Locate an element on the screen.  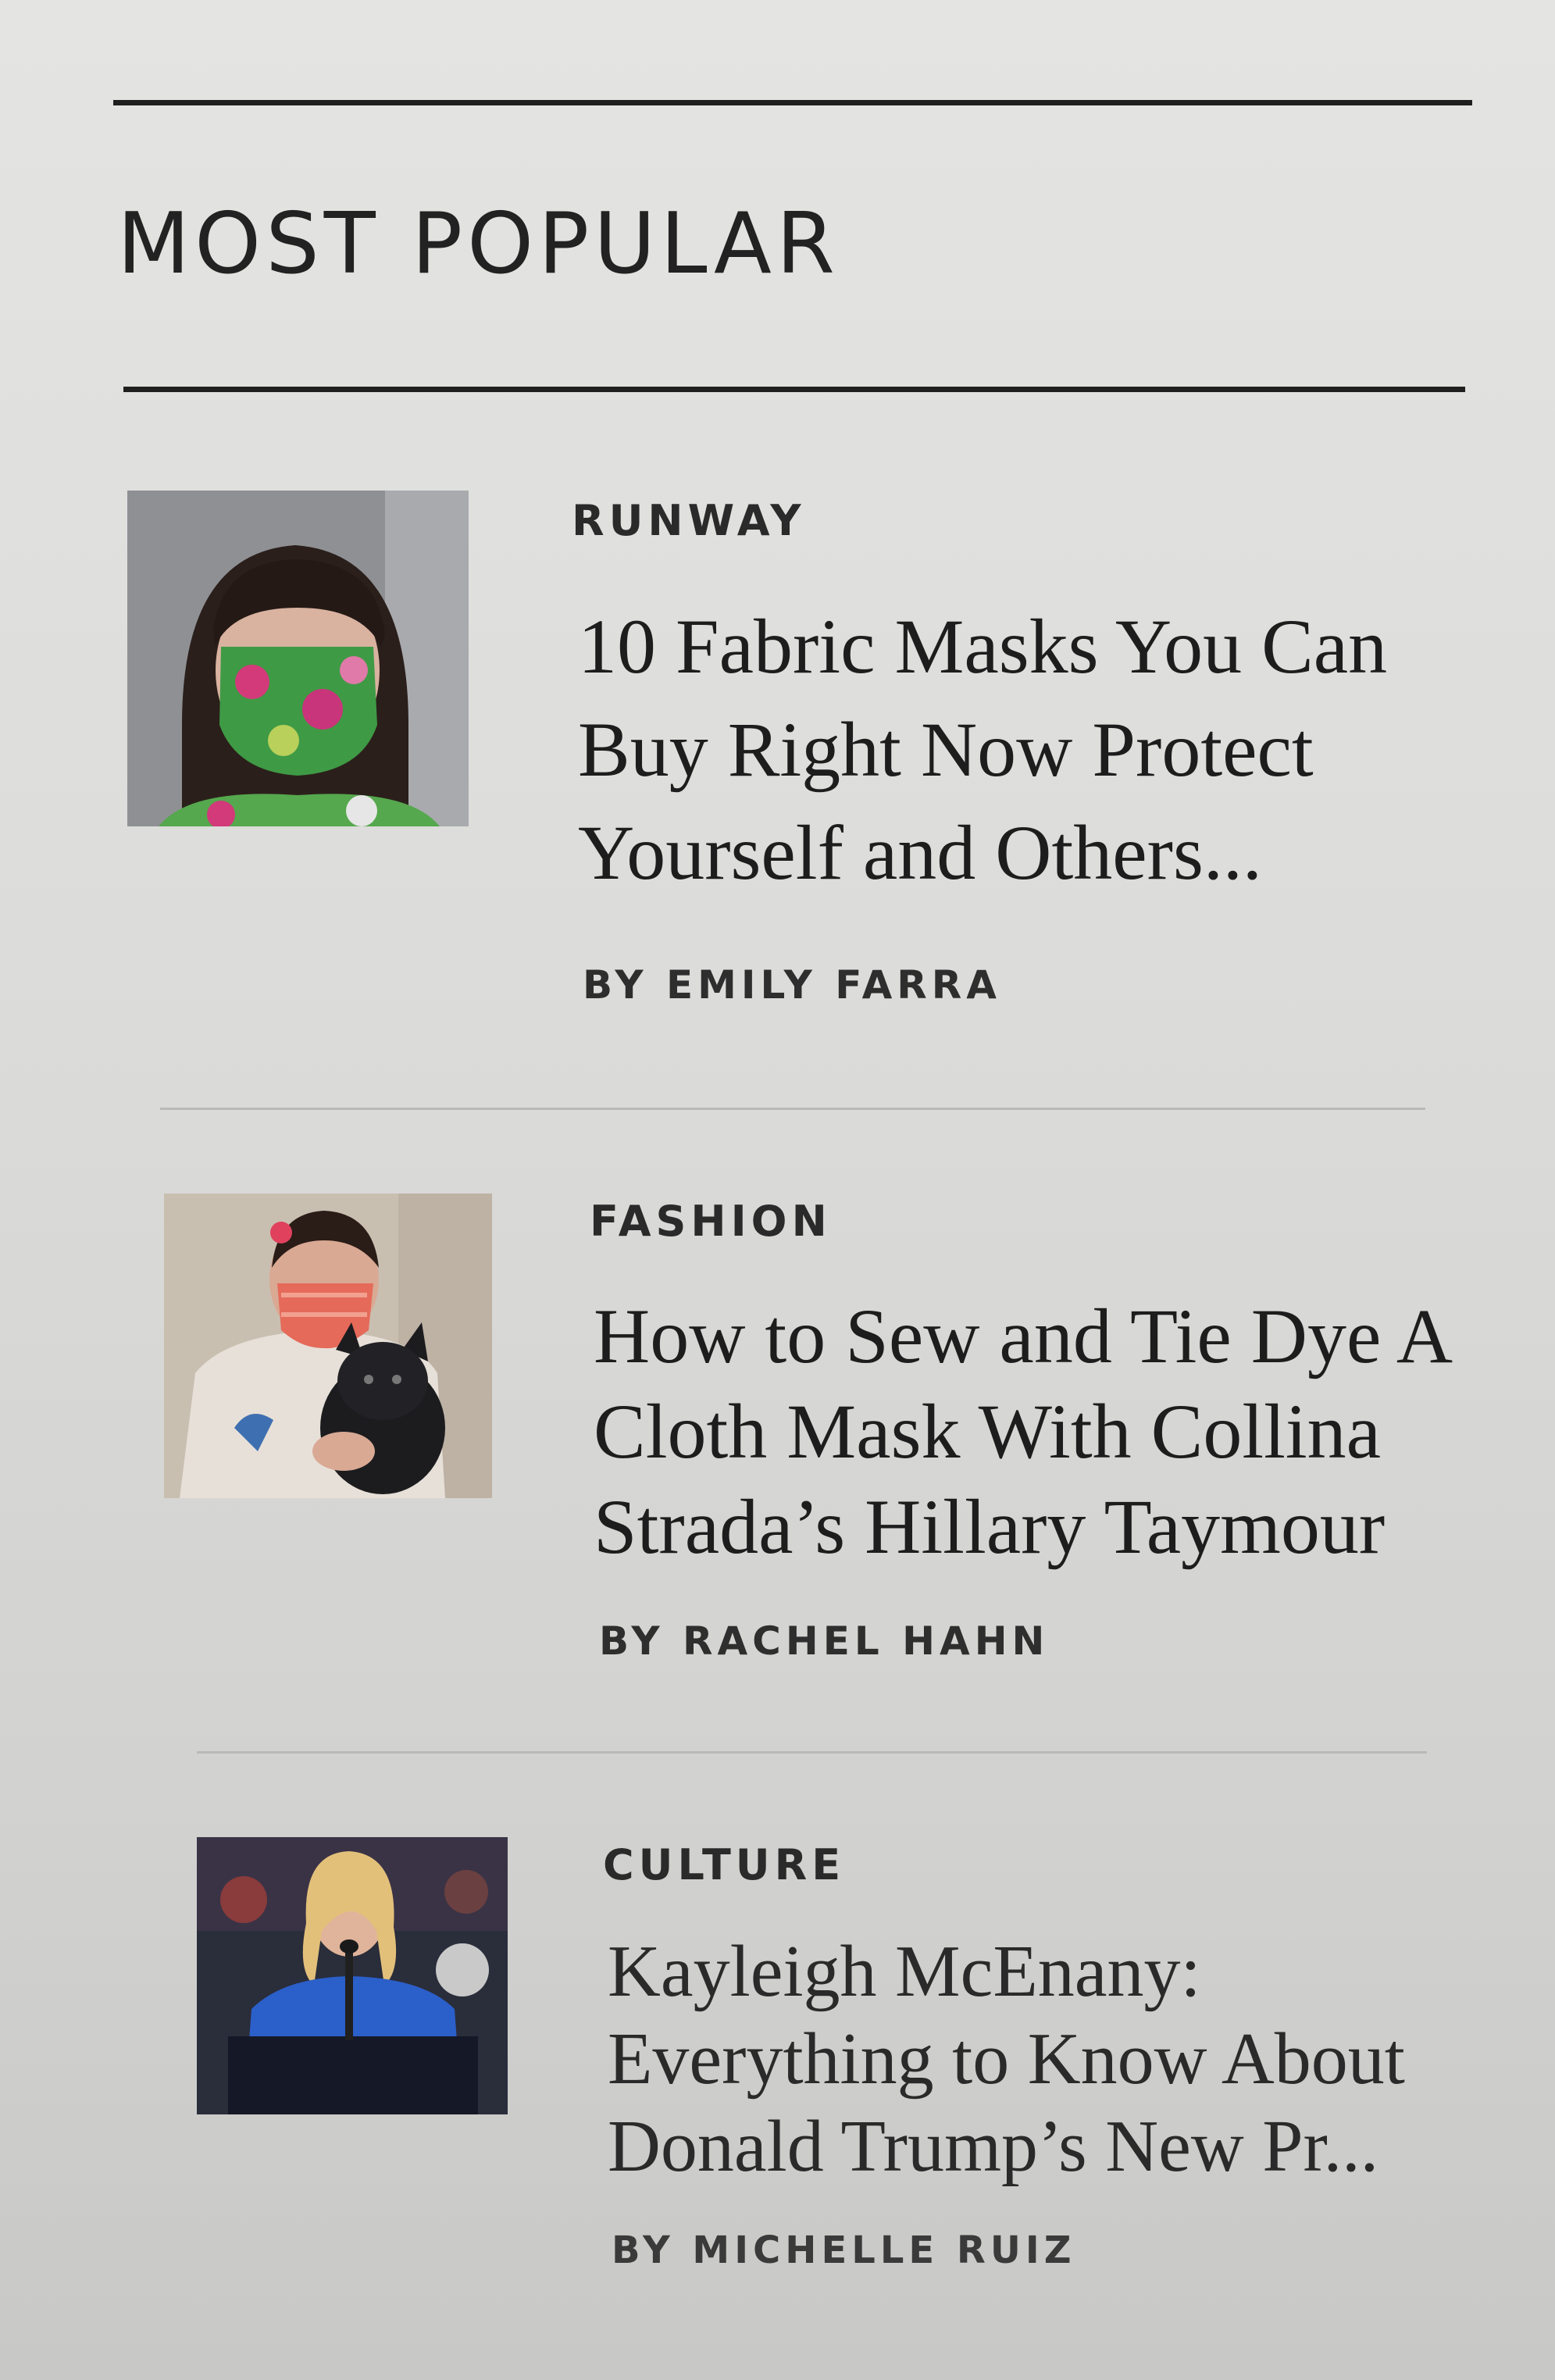
top-rule is located at coordinates (792, 102).